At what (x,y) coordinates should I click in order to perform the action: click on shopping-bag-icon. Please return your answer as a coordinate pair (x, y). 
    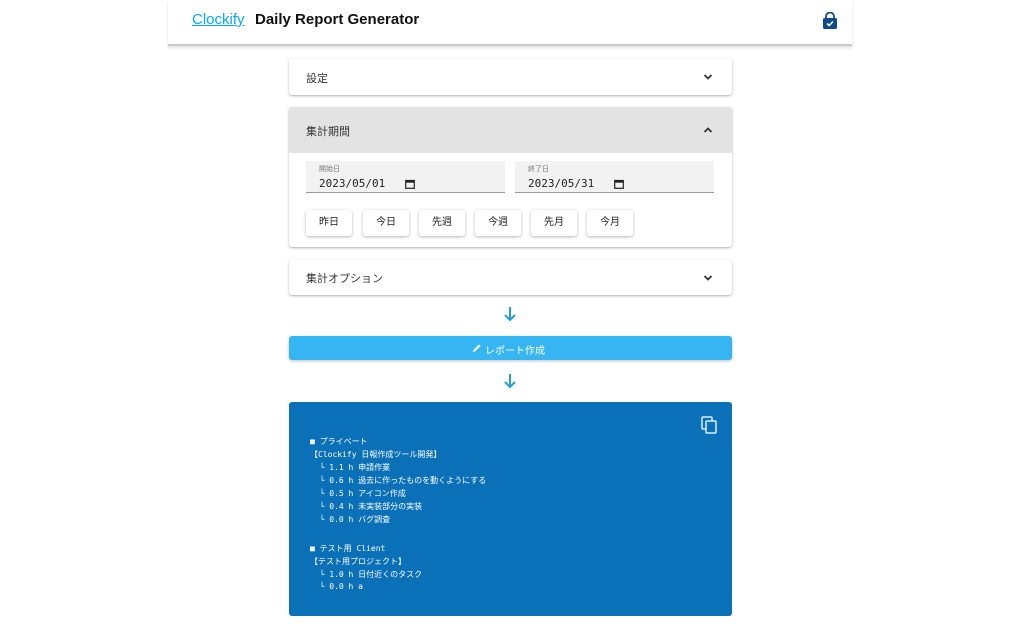
    Looking at the image, I should click on (830, 21).